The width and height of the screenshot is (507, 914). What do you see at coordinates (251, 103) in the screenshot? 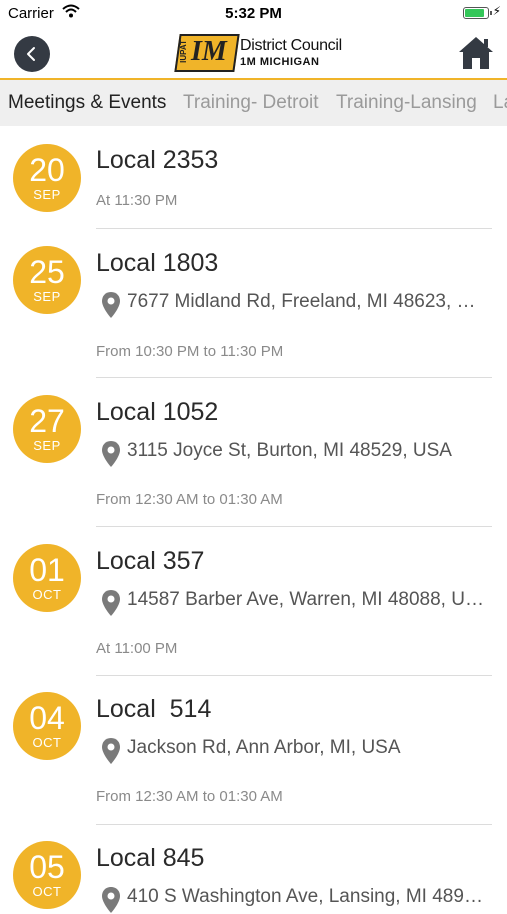
I see `tab-training-detroit: Training- Detroit` at bounding box center [251, 103].